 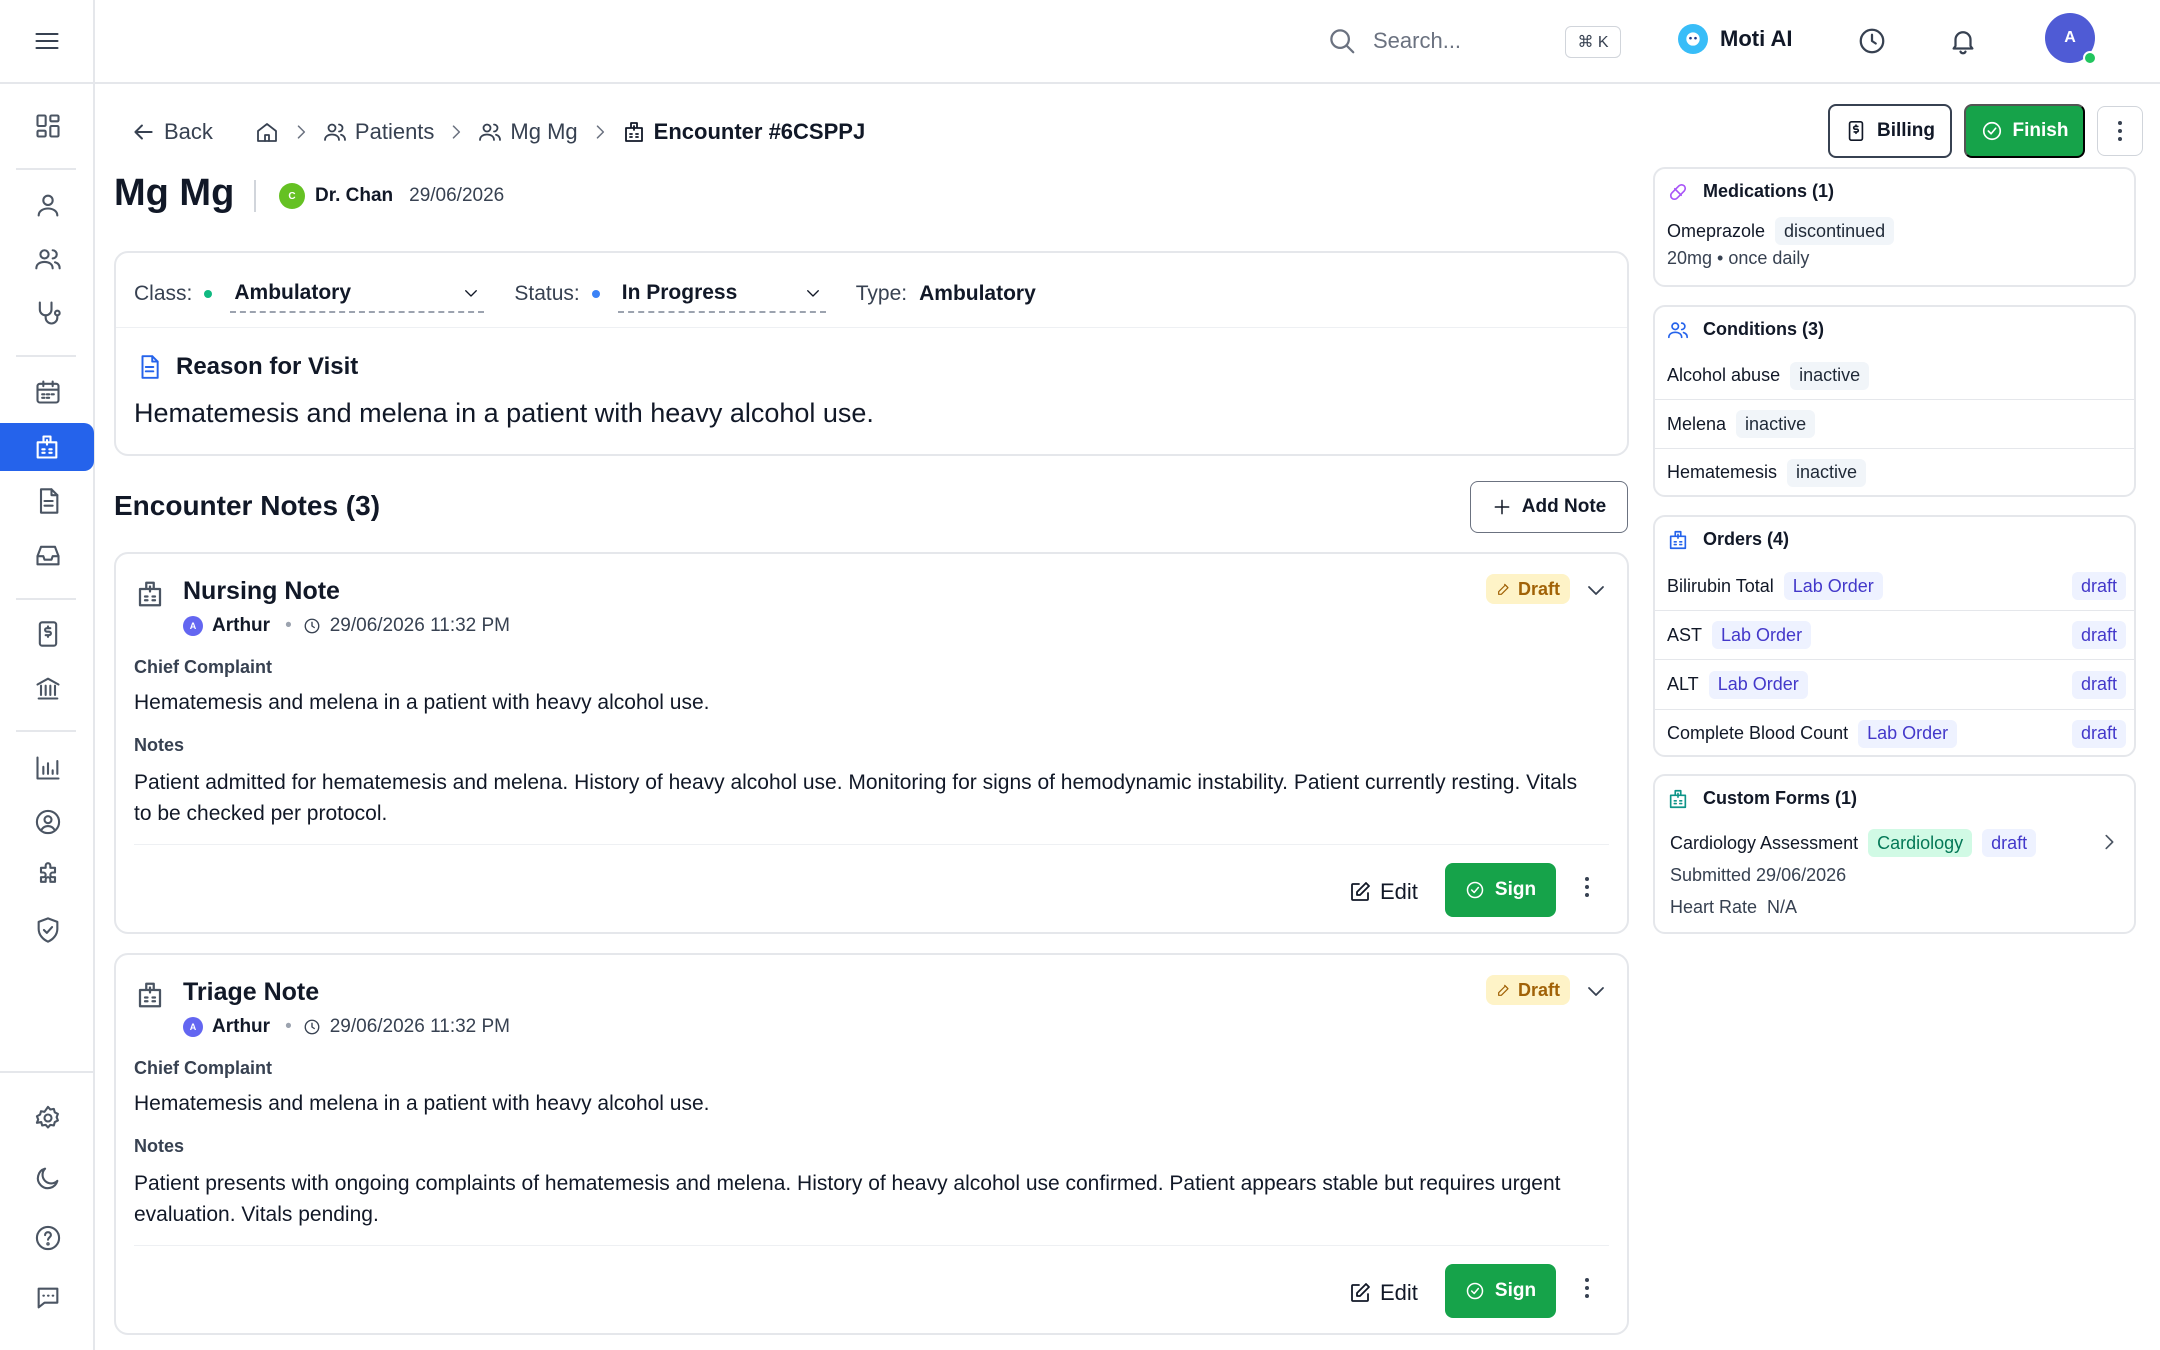 What do you see at coordinates (1963, 41) in the screenshot?
I see `bell-icon` at bounding box center [1963, 41].